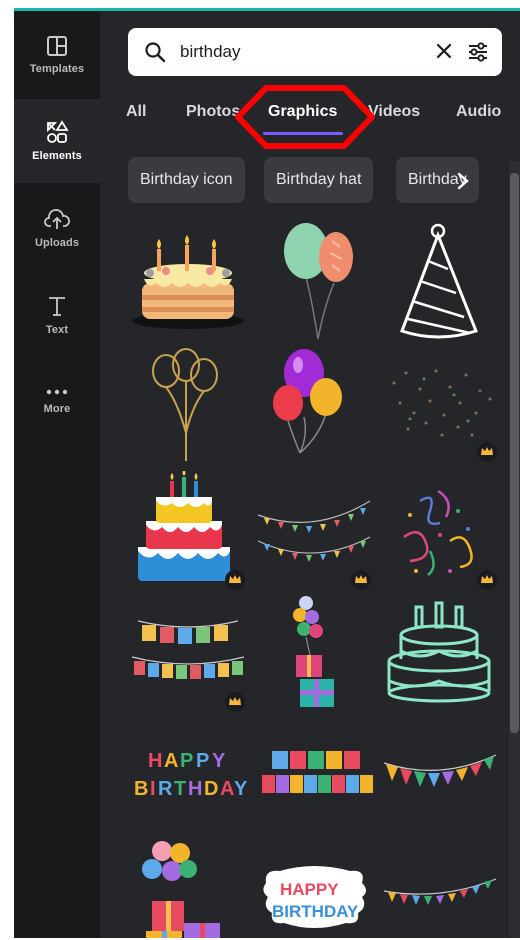 The width and height of the screenshot is (520, 940). I want to click on filter-sliders-icon, so click(478, 52).